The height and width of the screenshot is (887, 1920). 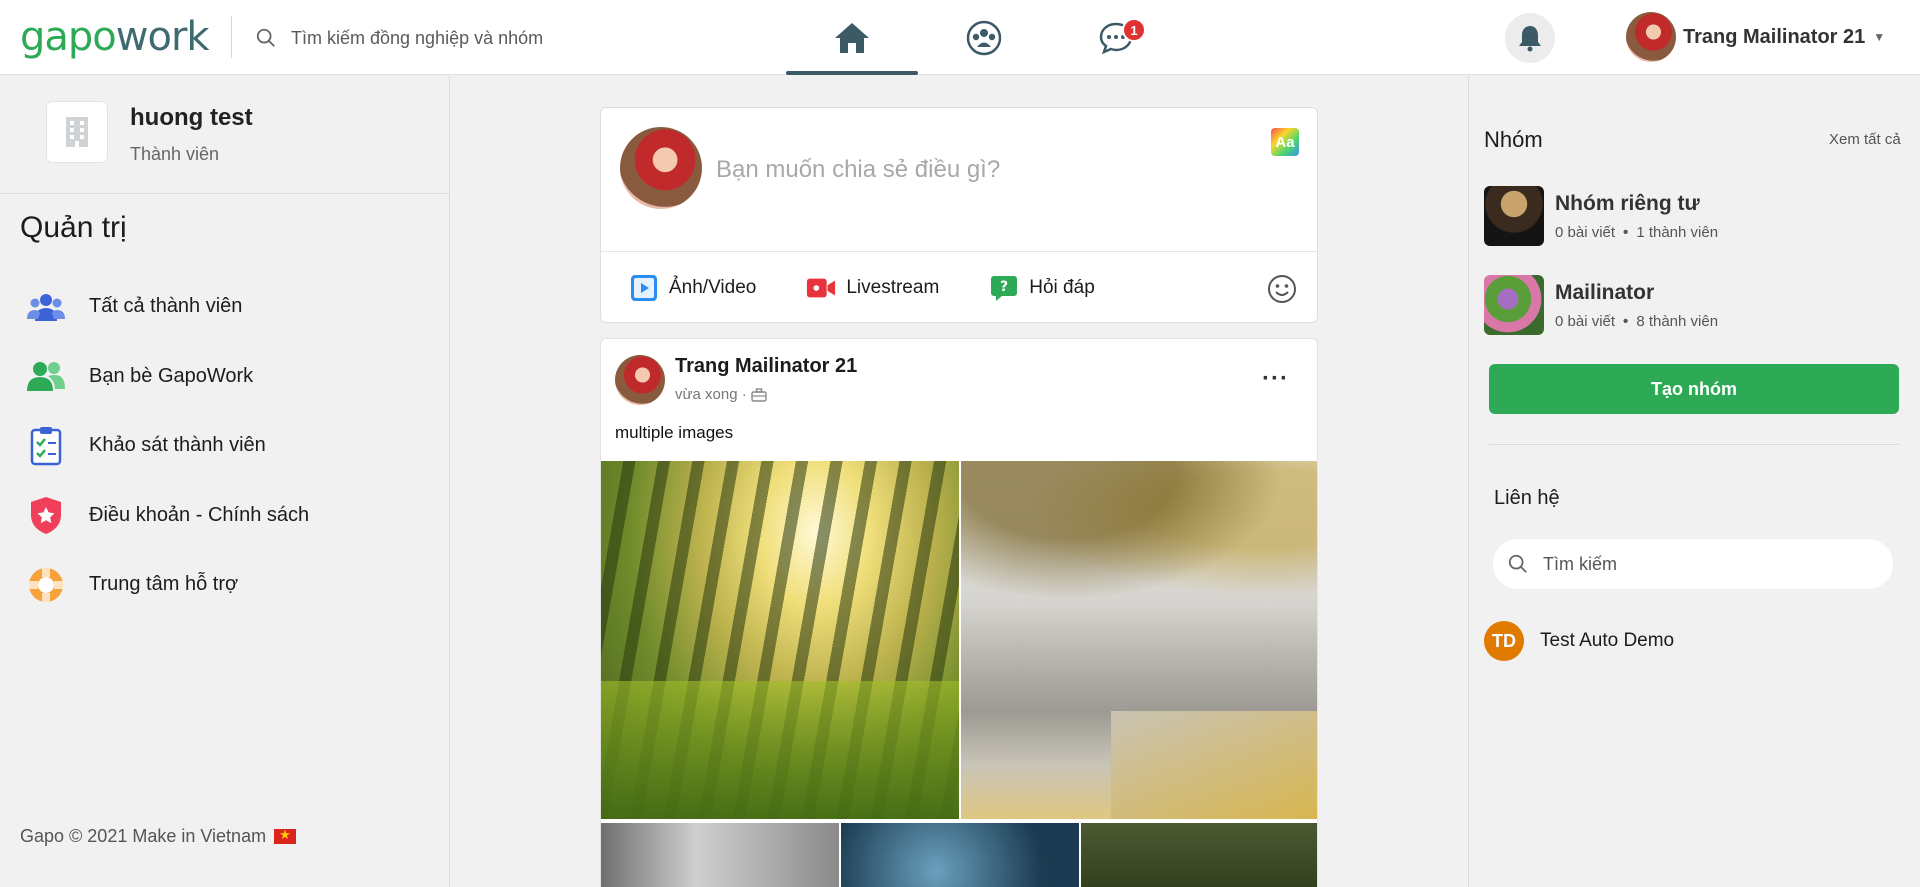 What do you see at coordinates (162, 37) in the screenshot?
I see `logo-text-work: work` at bounding box center [162, 37].